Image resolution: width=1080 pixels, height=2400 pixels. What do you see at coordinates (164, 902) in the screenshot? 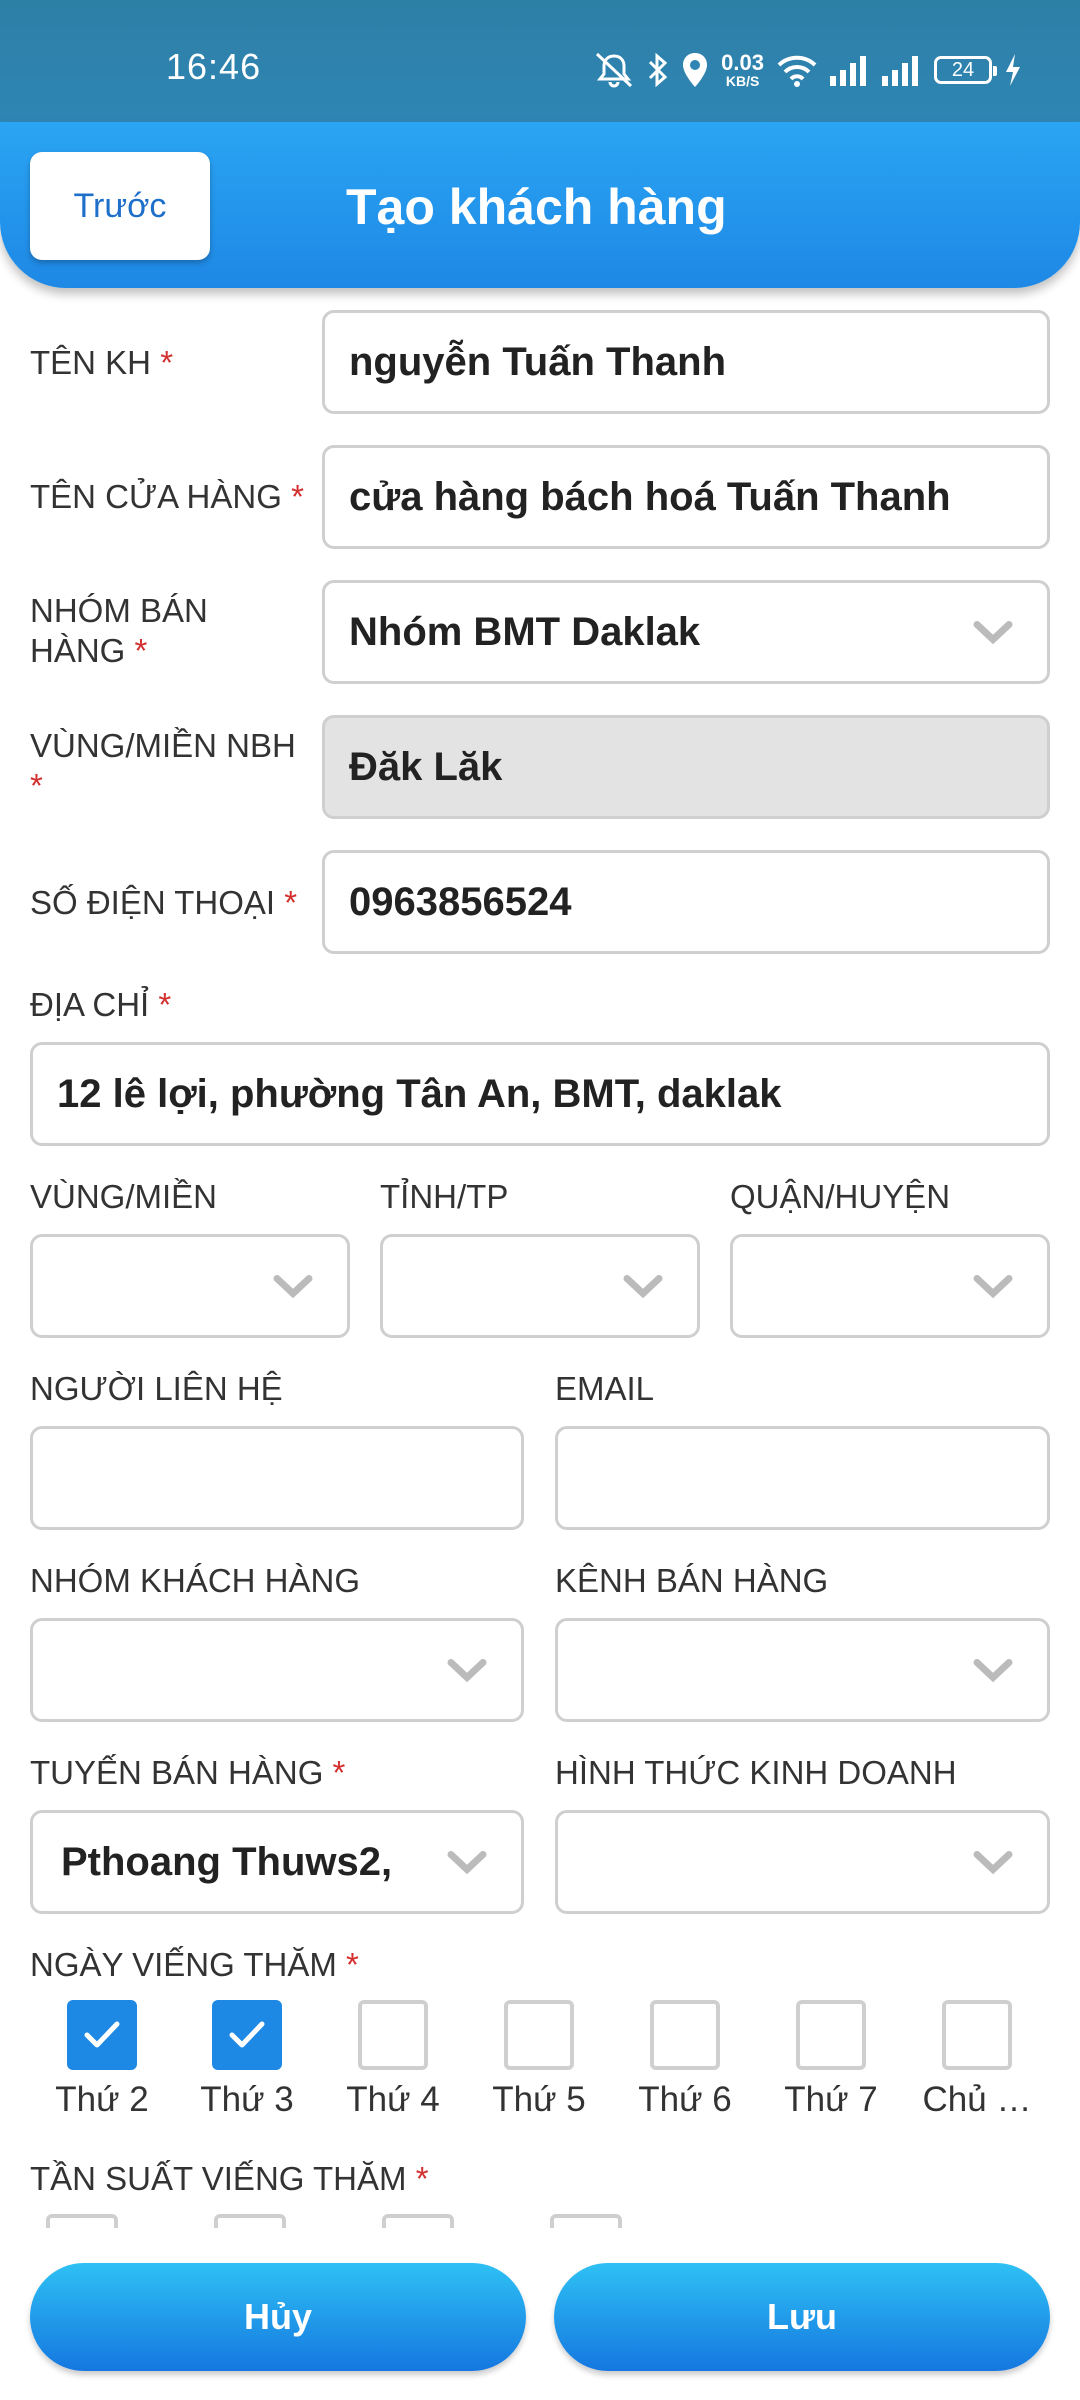
I see `phone-label: SỐ ĐIỆN THOẠI *` at bounding box center [164, 902].